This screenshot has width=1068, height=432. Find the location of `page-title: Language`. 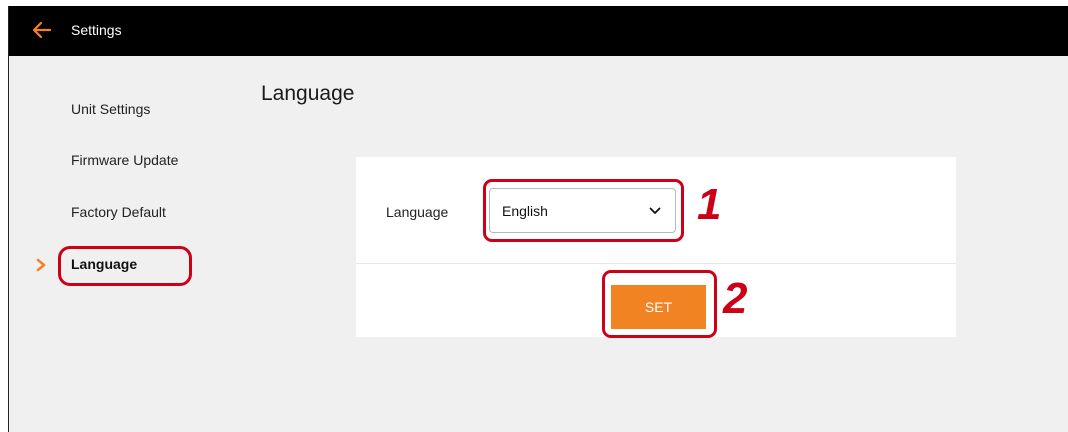

page-title: Language is located at coordinates (308, 93).